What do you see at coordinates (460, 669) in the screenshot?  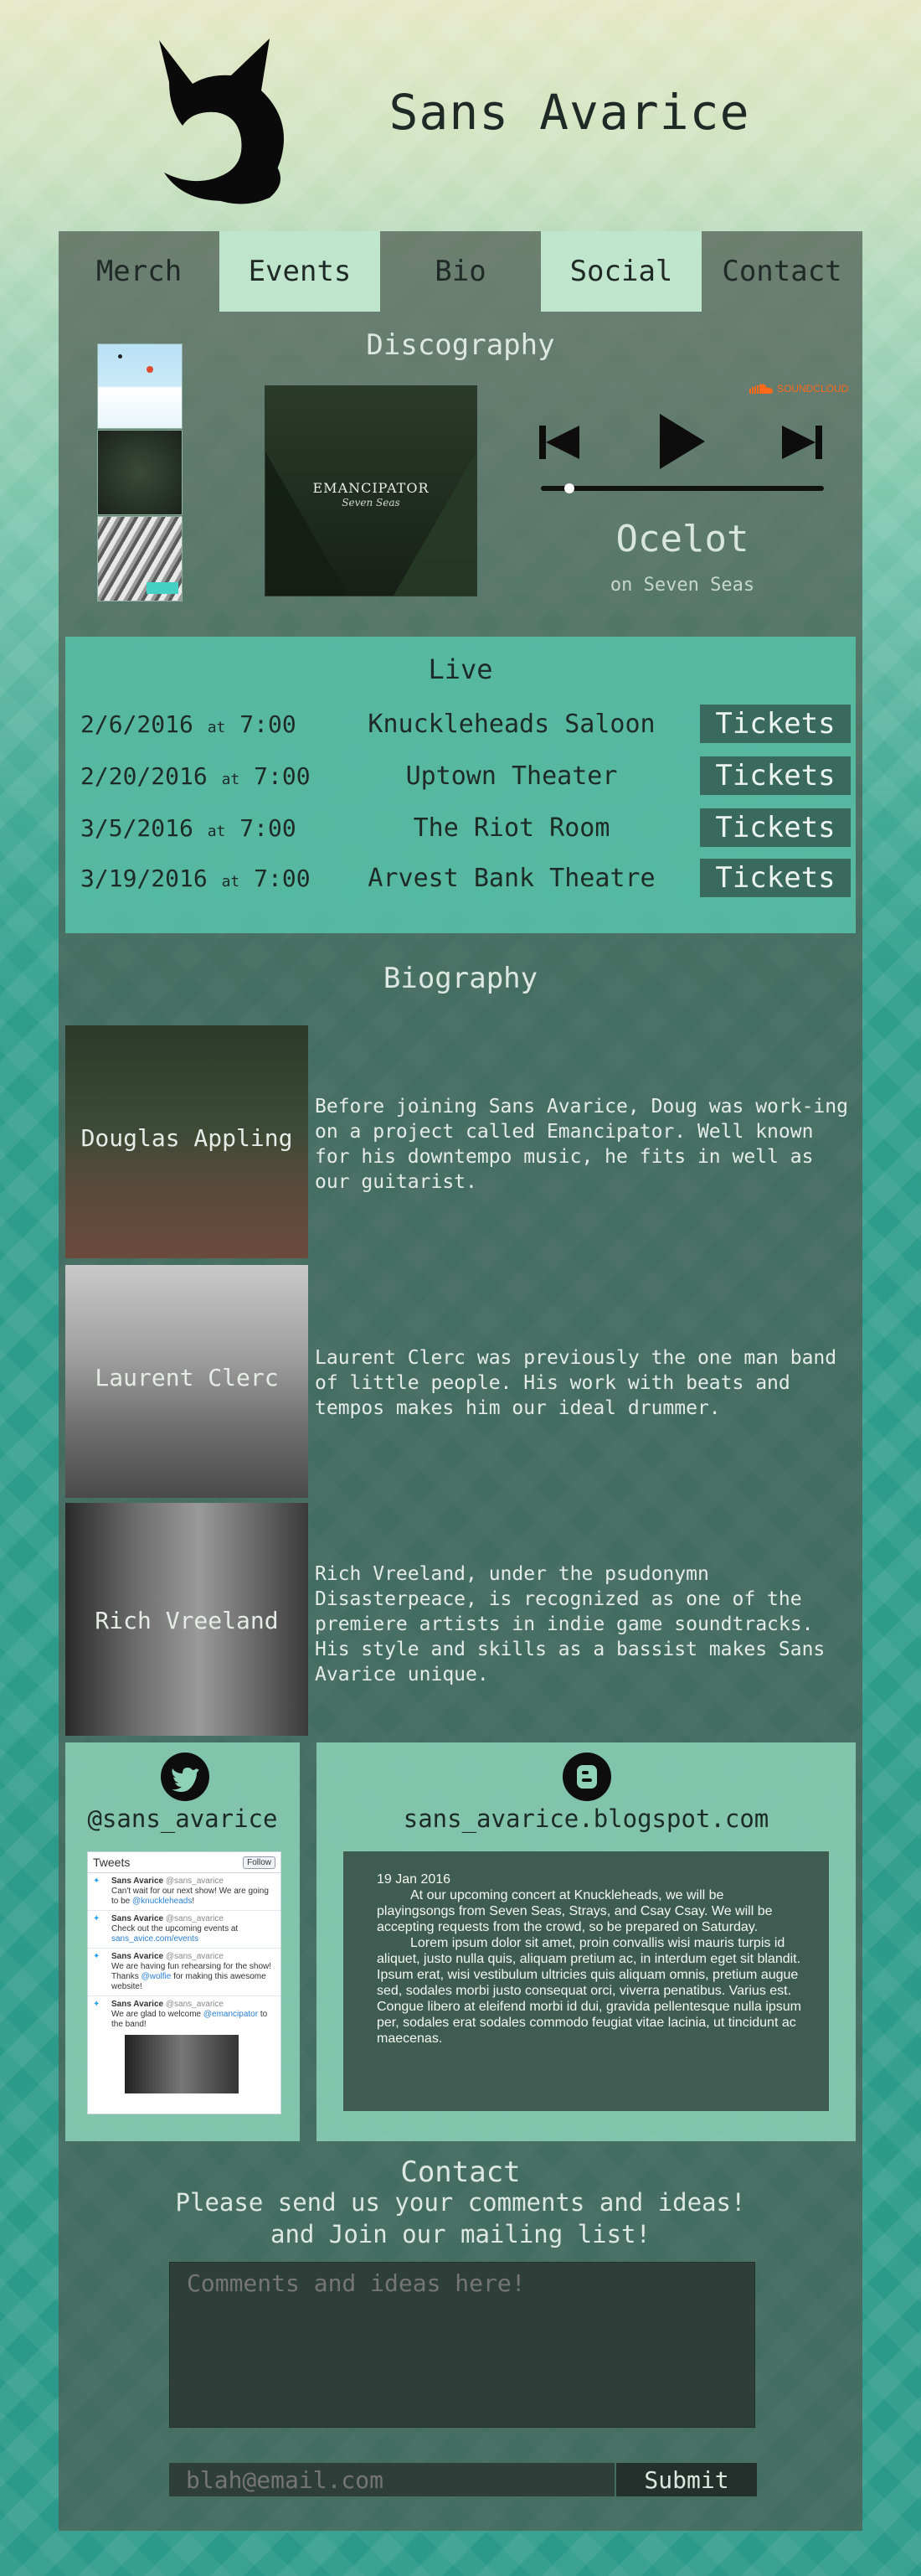 I see `live-title: Live` at bounding box center [460, 669].